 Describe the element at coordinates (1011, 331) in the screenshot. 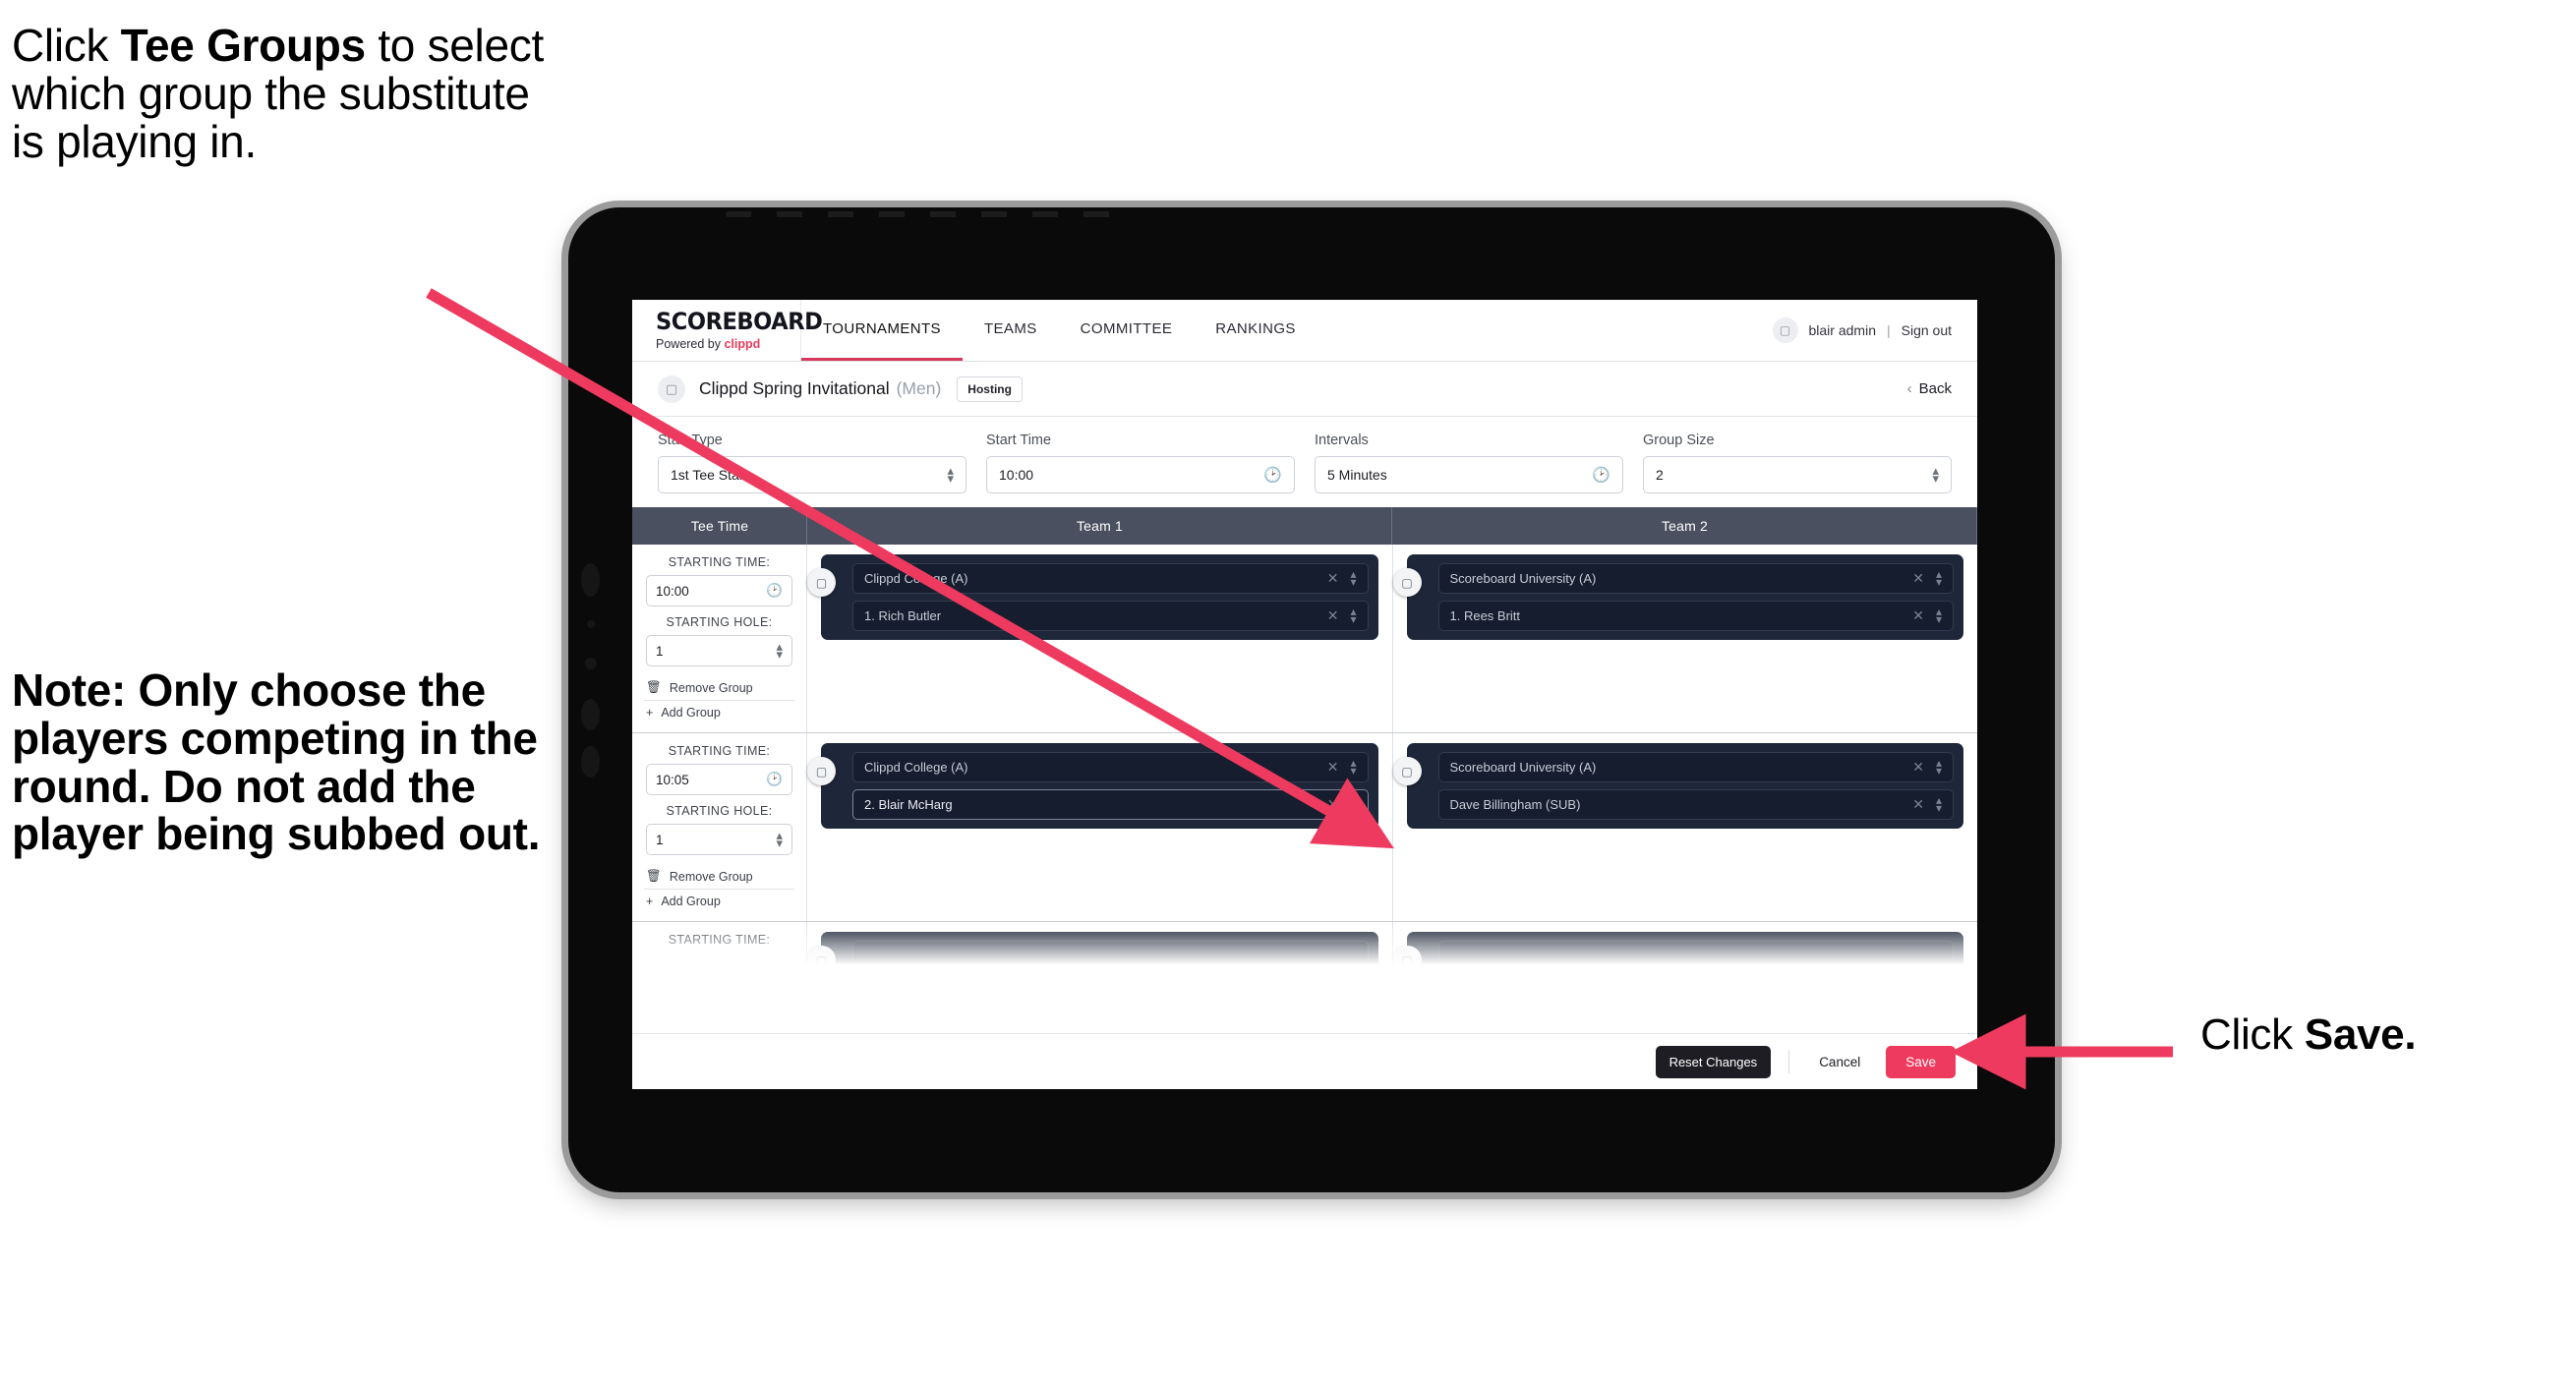

I see `nav-tab-teams: TEAMS` at that location.